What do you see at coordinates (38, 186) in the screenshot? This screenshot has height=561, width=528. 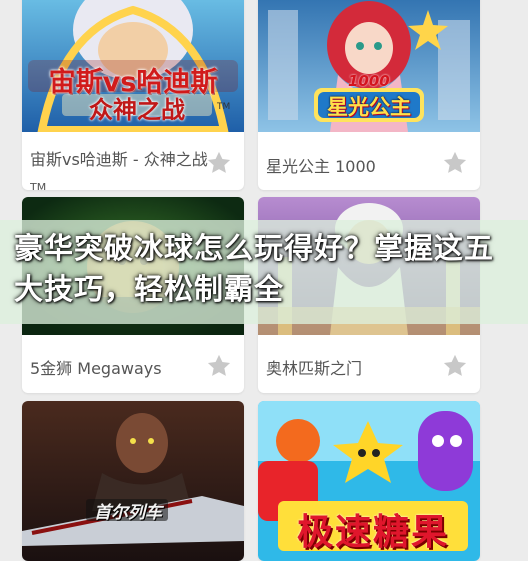 I see `game-title-line2: TM` at bounding box center [38, 186].